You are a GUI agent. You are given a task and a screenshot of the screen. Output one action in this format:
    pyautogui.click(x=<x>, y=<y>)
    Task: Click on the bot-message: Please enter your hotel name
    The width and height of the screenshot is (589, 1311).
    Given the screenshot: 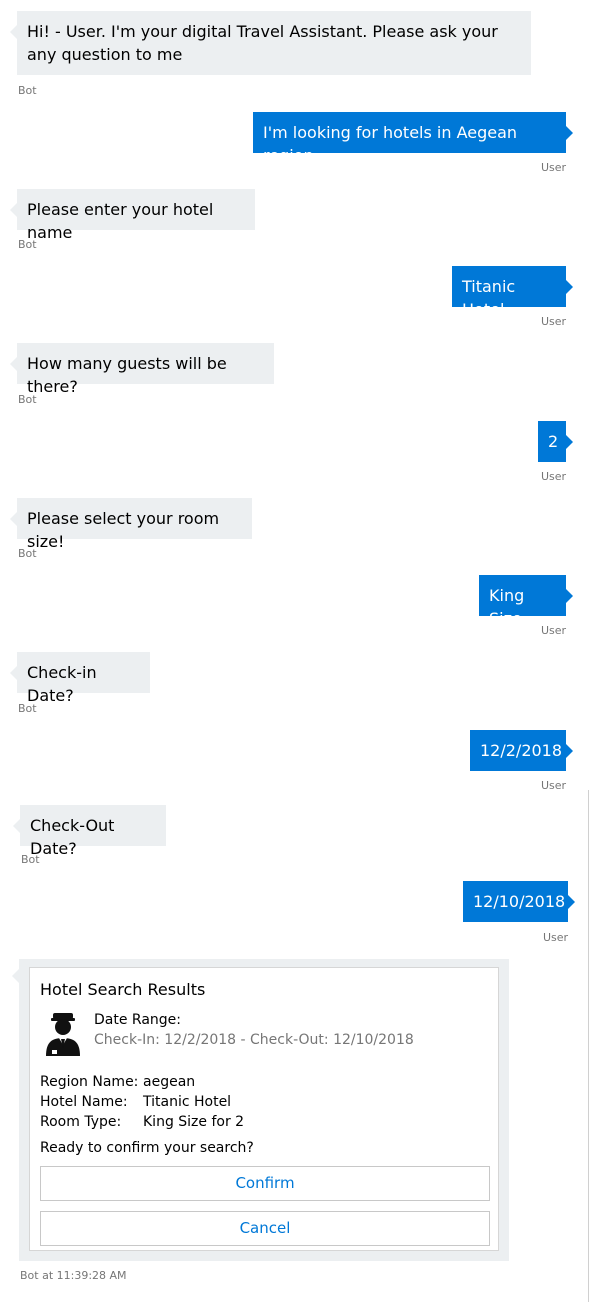 What is the action you would take?
    pyautogui.click(x=132, y=215)
    